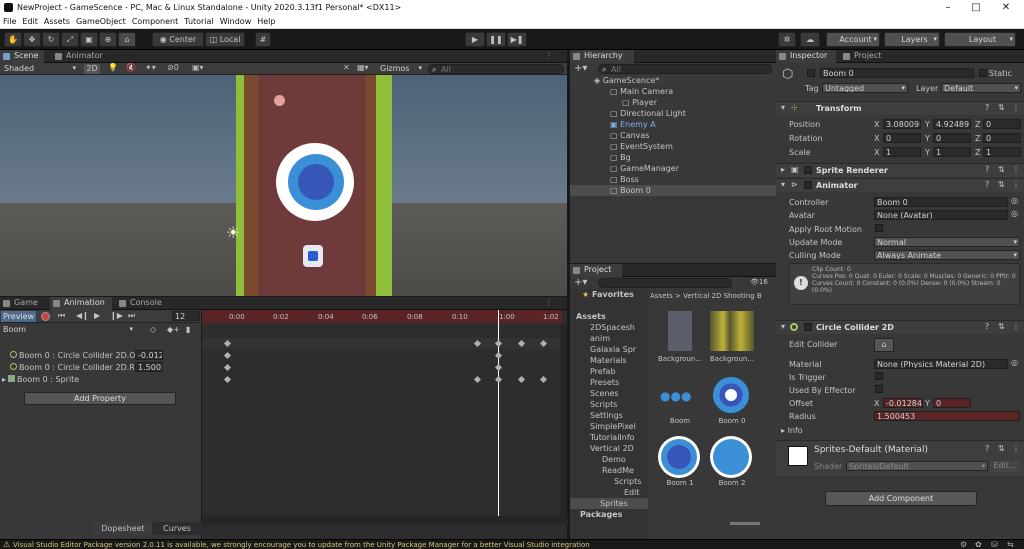  What do you see at coordinates (673, 190) in the screenshot?
I see `hierarchy-item-selected: ▢ Boom 0` at bounding box center [673, 190].